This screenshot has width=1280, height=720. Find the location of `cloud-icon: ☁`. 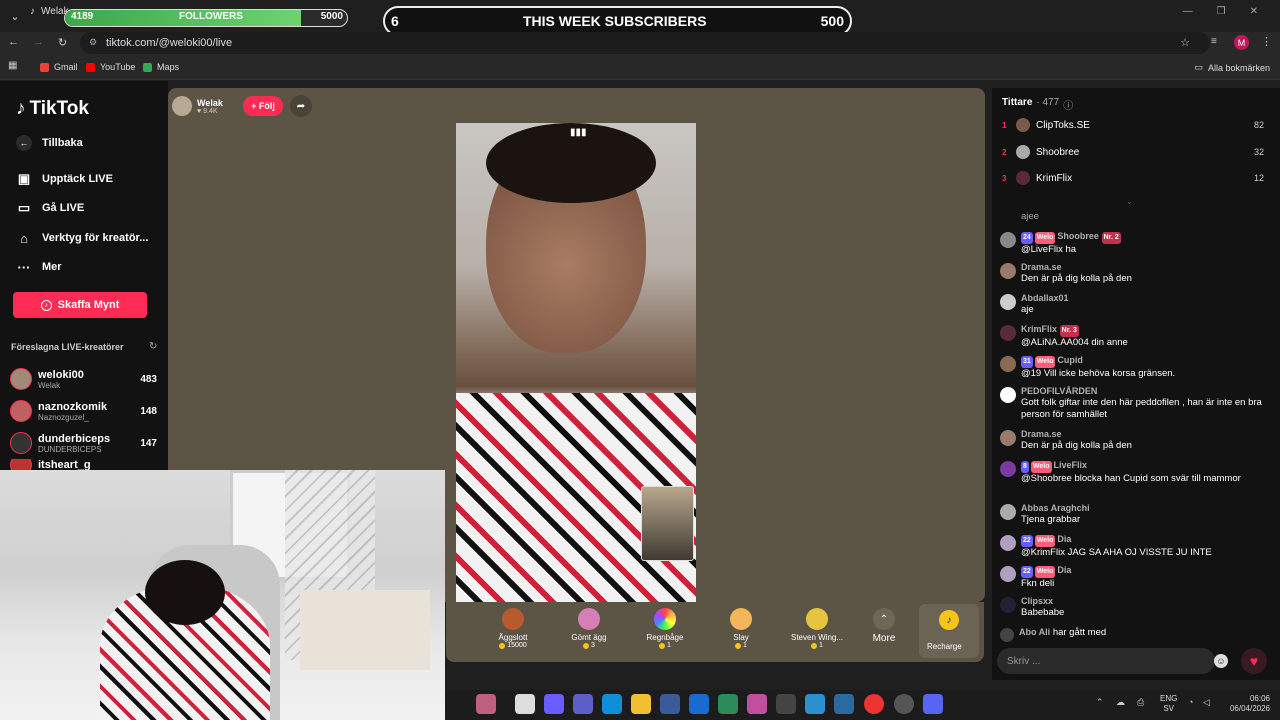

cloud-icon: ☁ is located at coordinates (1120, 702).